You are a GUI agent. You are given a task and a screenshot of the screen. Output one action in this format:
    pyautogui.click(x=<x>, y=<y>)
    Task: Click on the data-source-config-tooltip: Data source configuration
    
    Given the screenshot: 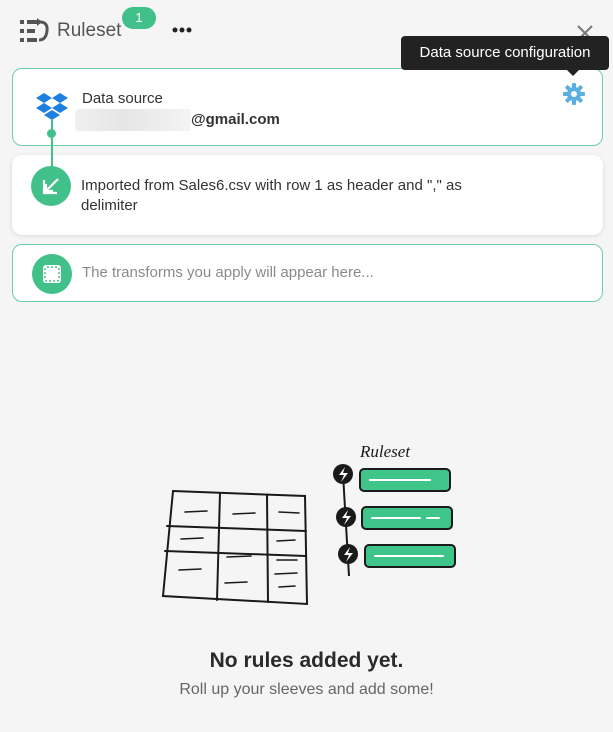 What is the action you would take?
    pyautogui.click(x=505, y=56)
    